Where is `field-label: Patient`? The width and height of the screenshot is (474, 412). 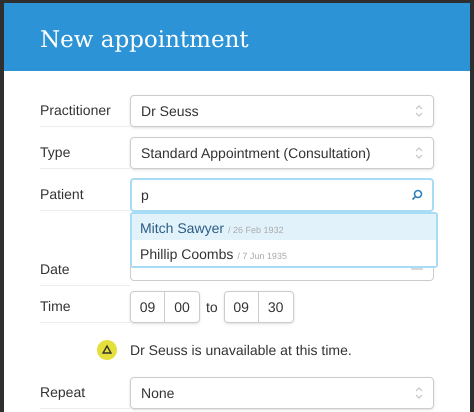 field-label: Patient is located at coordinates (62, 194).